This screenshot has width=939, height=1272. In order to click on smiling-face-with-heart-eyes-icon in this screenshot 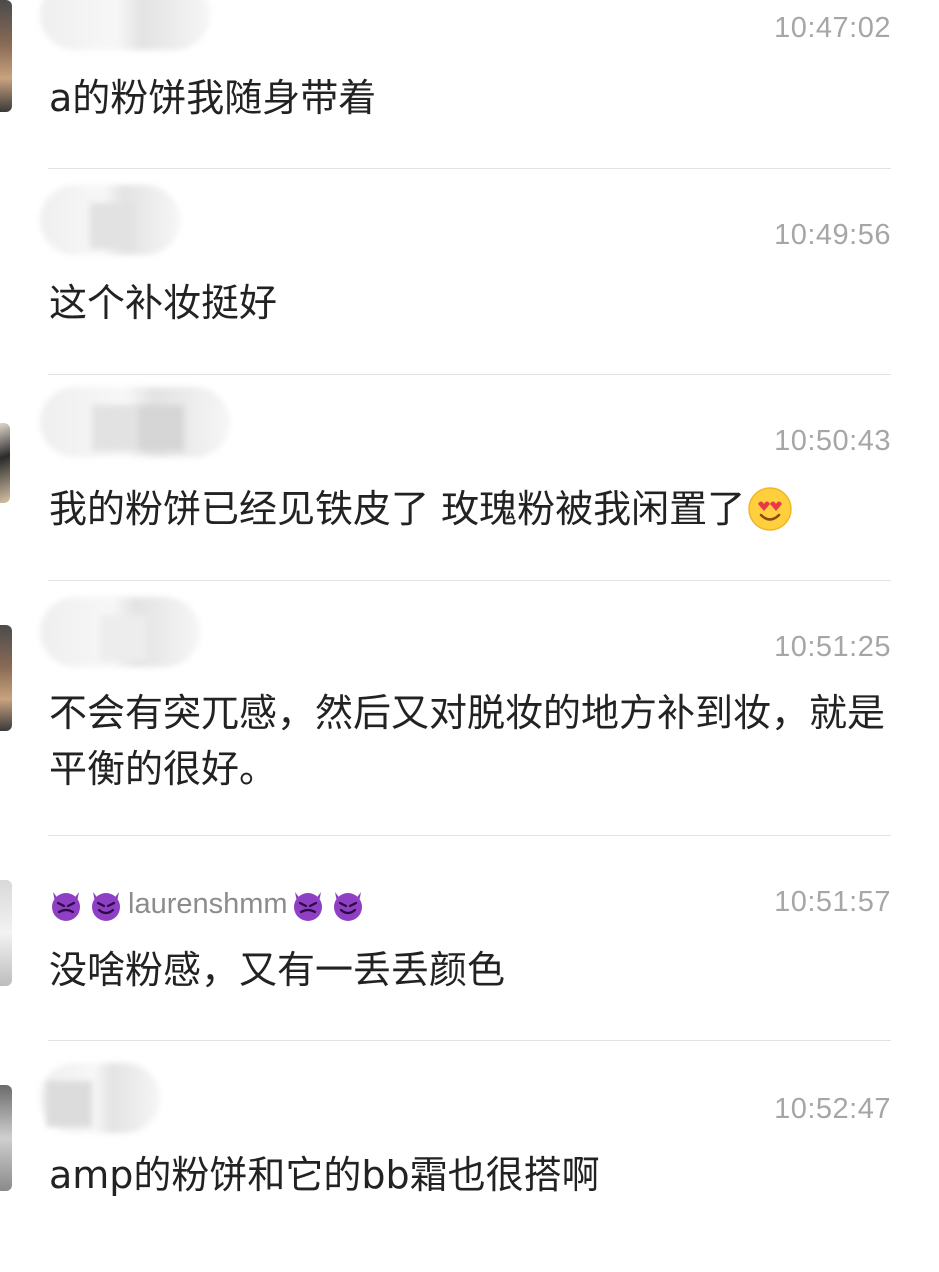, I will do `click(770, 509)`.